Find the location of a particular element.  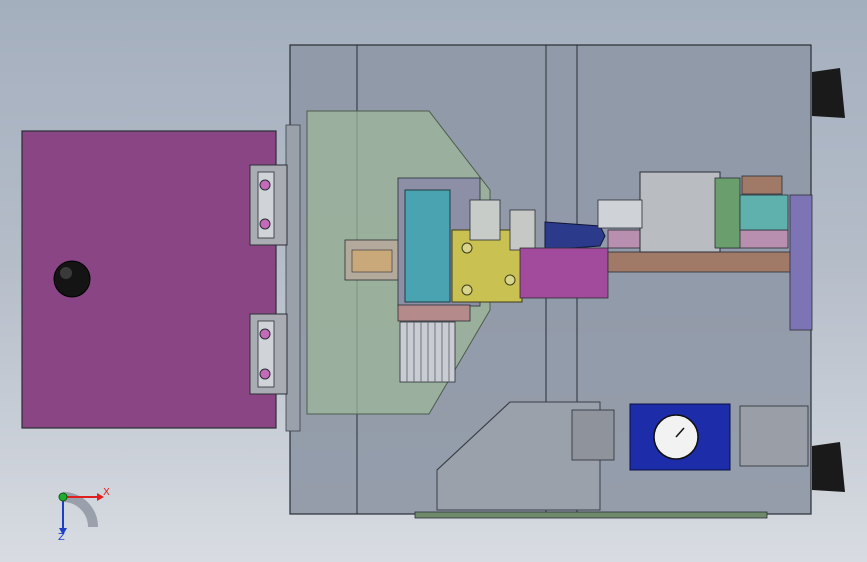

enclosure-base-strip is located at coordinates (591, 515).